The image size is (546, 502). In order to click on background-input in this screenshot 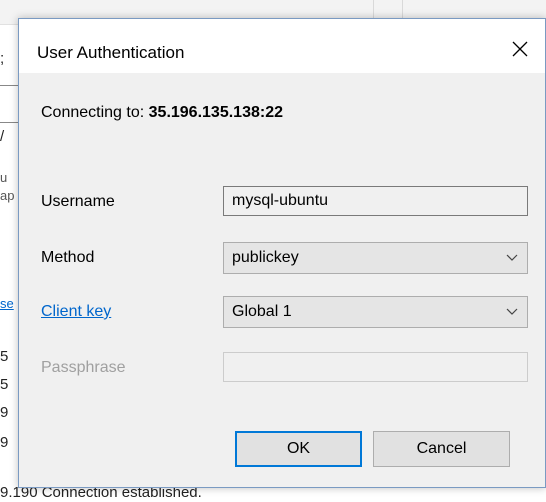, I will do `click(9, 104)`.